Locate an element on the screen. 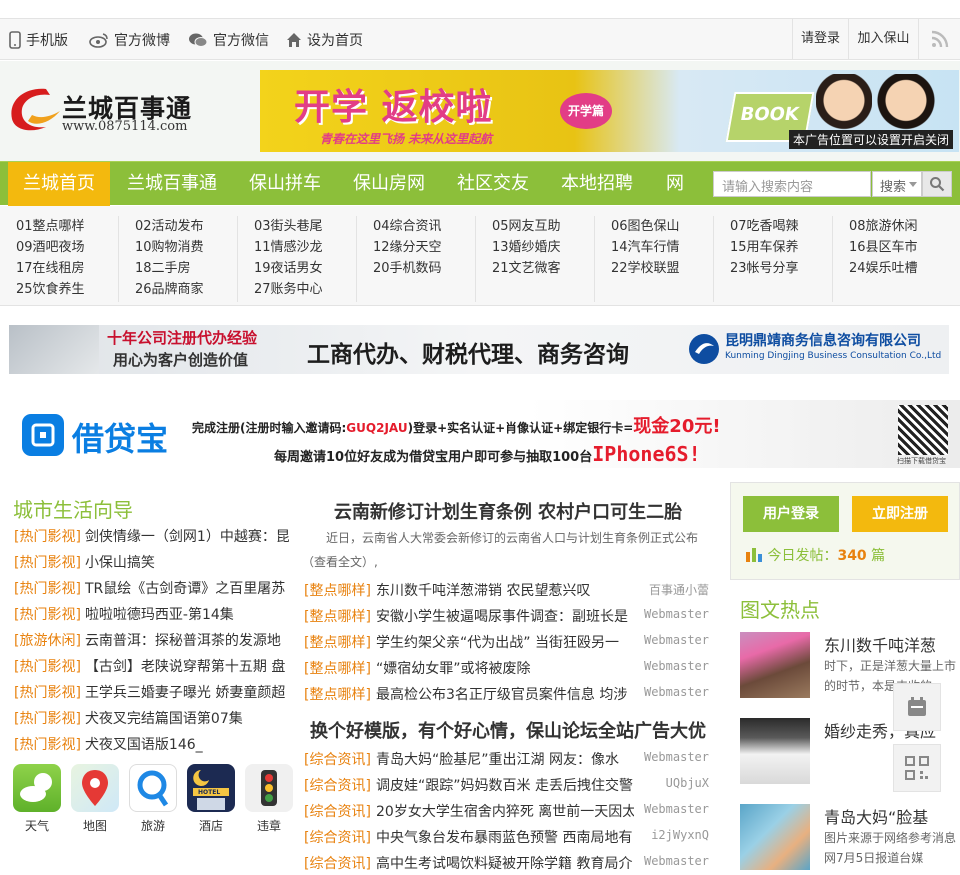 Image resolution: width=960 pixels, height=875 pixels. category-link: 02活动发布 is located at coordinates (169, 226).